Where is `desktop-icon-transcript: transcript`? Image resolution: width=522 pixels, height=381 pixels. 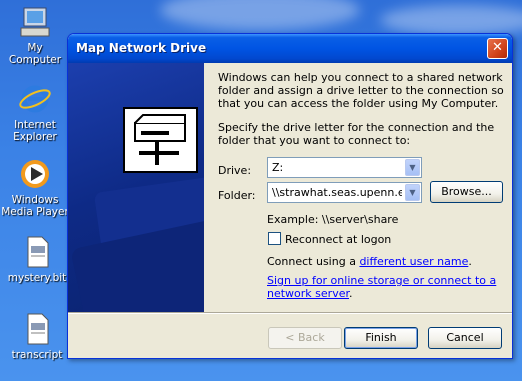
desktop-icon-transcript: transcript is located at coordinates (37, 336).